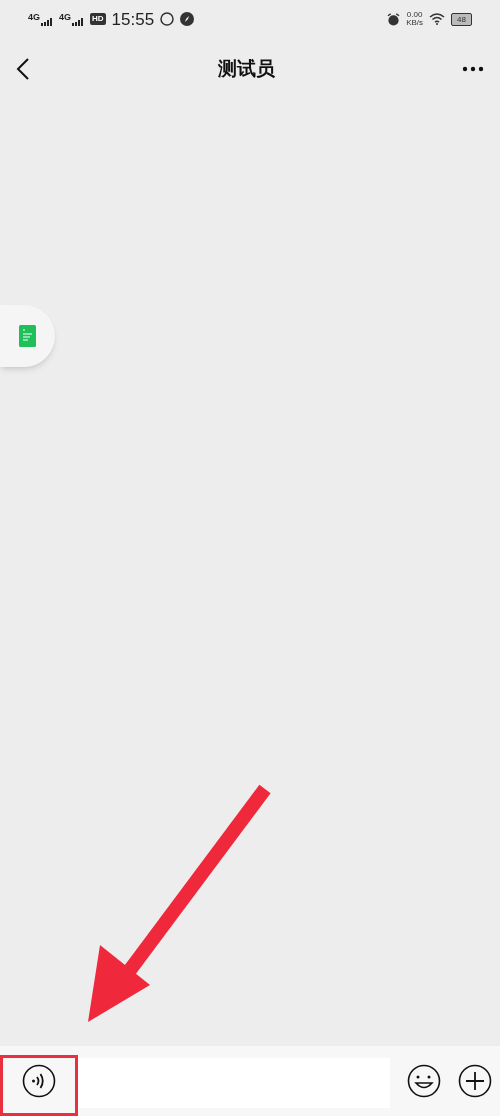  Describe the element at coordinates (246, 68) in the screenshot. I see `chat-title: 测试员` at that location.